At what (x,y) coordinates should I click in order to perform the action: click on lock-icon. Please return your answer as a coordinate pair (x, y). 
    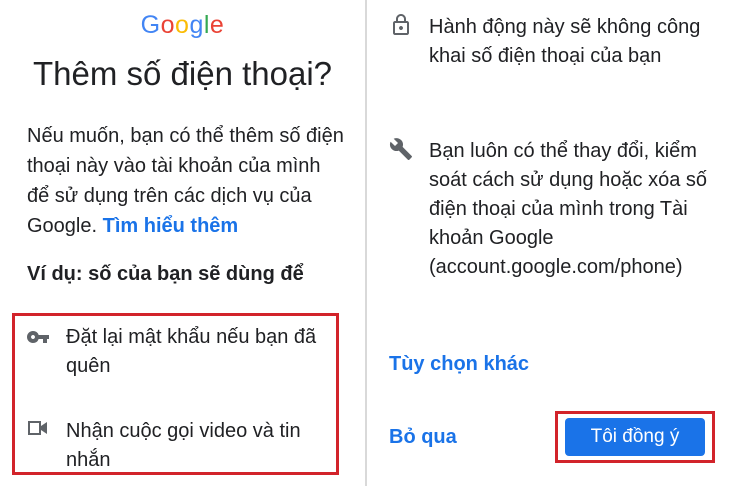
    Looking at the image, I should click on (401, 25).